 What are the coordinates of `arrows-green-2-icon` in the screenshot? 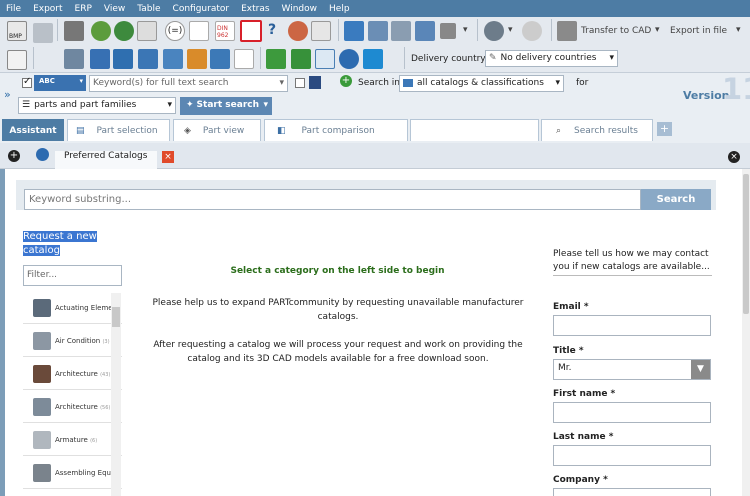 It's located at (301, 59).